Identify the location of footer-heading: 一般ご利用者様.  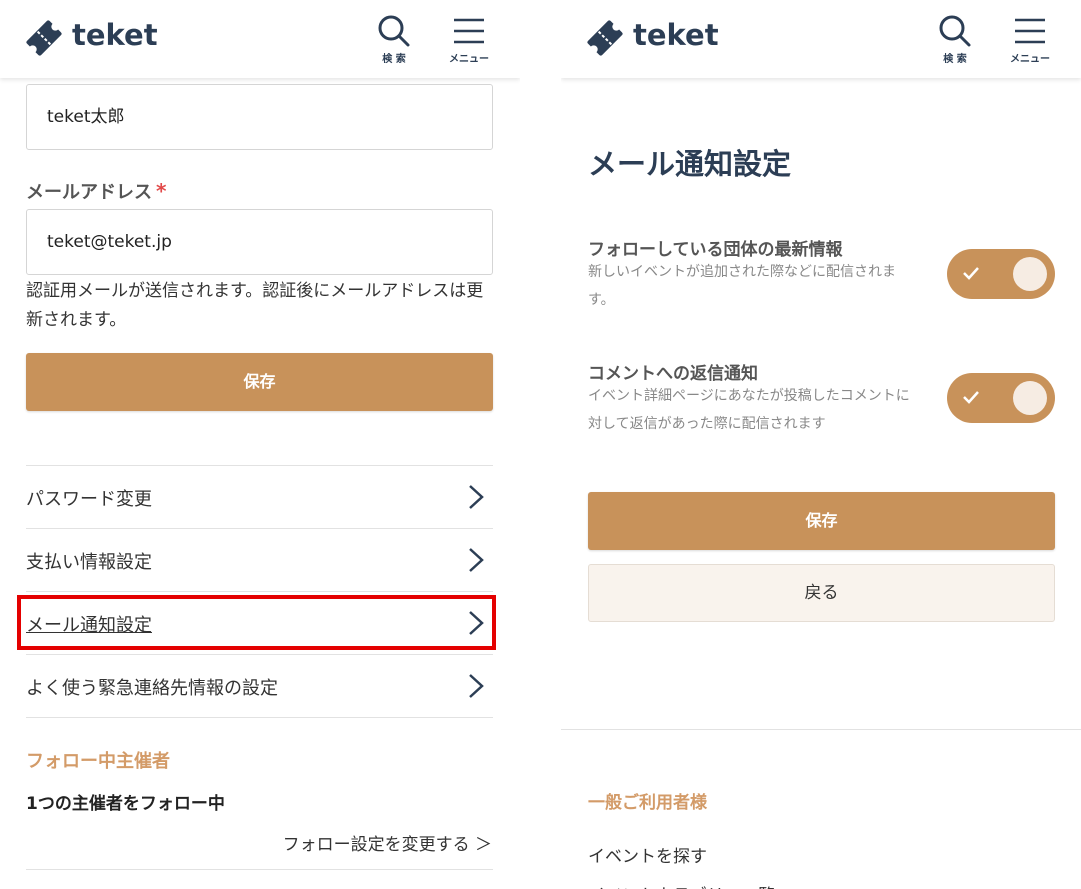
(647, 803).